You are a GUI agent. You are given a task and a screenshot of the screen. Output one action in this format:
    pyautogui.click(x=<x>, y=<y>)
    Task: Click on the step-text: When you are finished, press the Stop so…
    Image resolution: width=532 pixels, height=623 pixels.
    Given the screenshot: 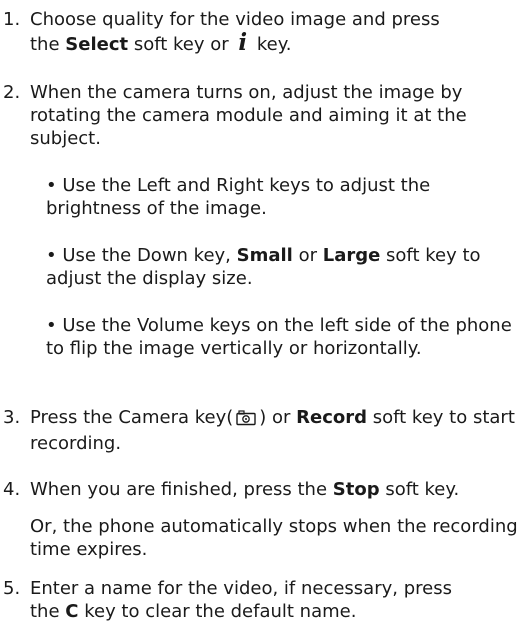 What is the action you would take?
    pyautogui.click(x=280, y=489)
    